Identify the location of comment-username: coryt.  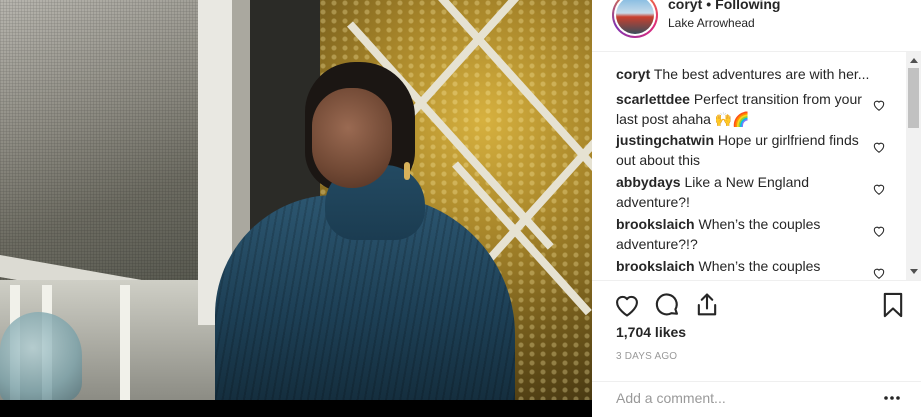
(633, 74).